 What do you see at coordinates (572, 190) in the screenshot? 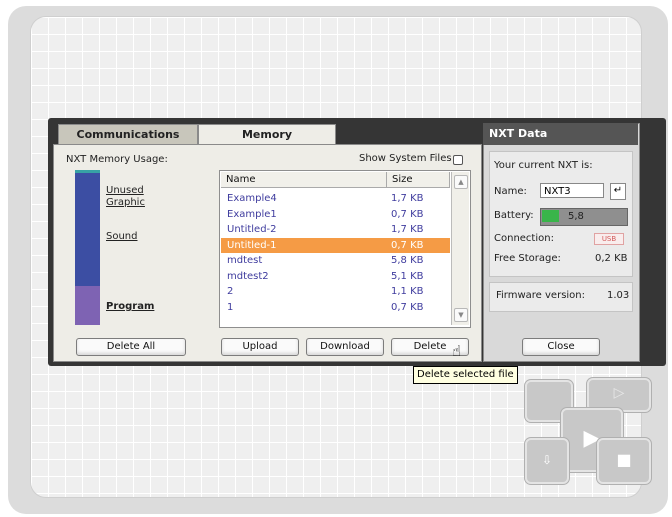
I see `nxt-name-field: NXT3` at bounding box center [572, 190].